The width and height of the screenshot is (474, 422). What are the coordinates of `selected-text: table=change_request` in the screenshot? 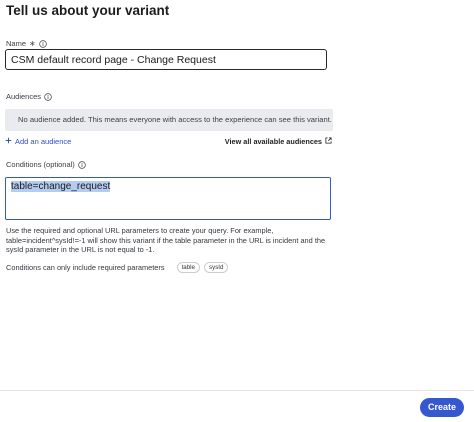 It's located at (61, 186).